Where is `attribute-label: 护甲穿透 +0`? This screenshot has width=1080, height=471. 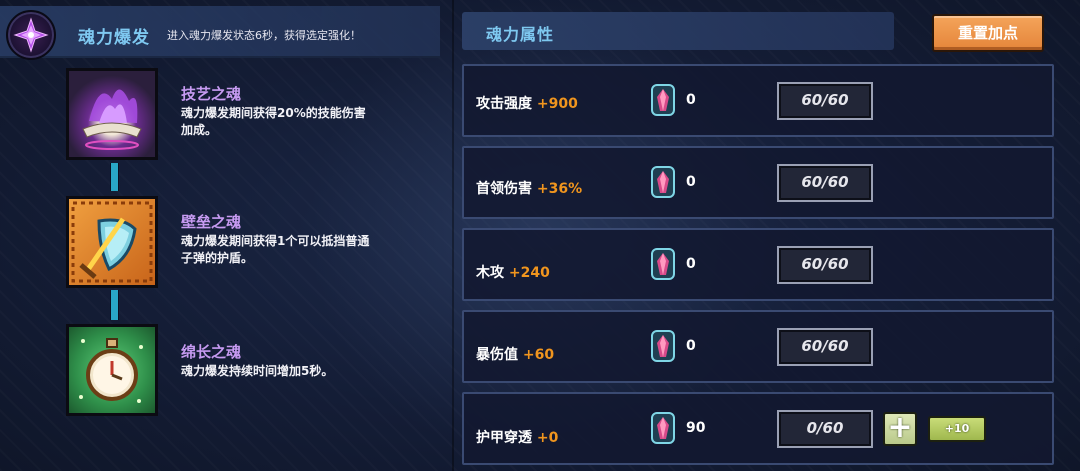
attribute-label: 护甲穿透 +0 is located at coordinates (517, 437).